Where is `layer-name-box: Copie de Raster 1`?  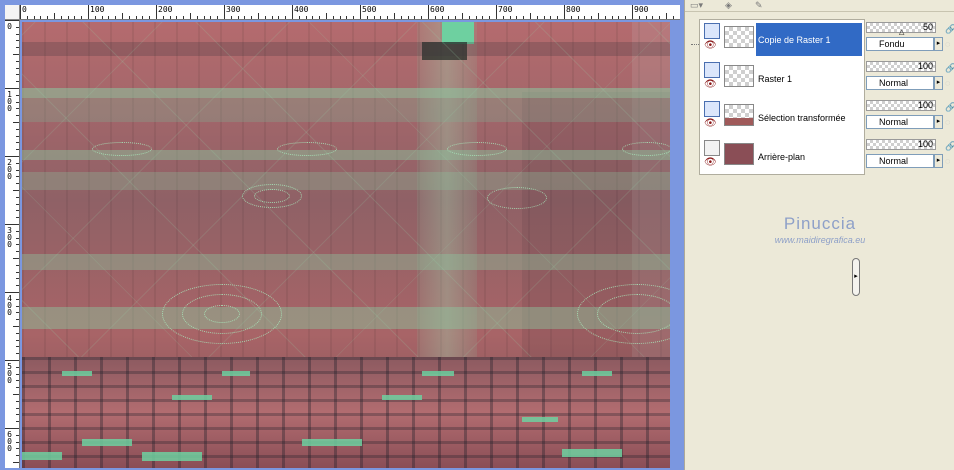 layer-name-box: Copie de Raster 1 is located at coordinates (809, 39).